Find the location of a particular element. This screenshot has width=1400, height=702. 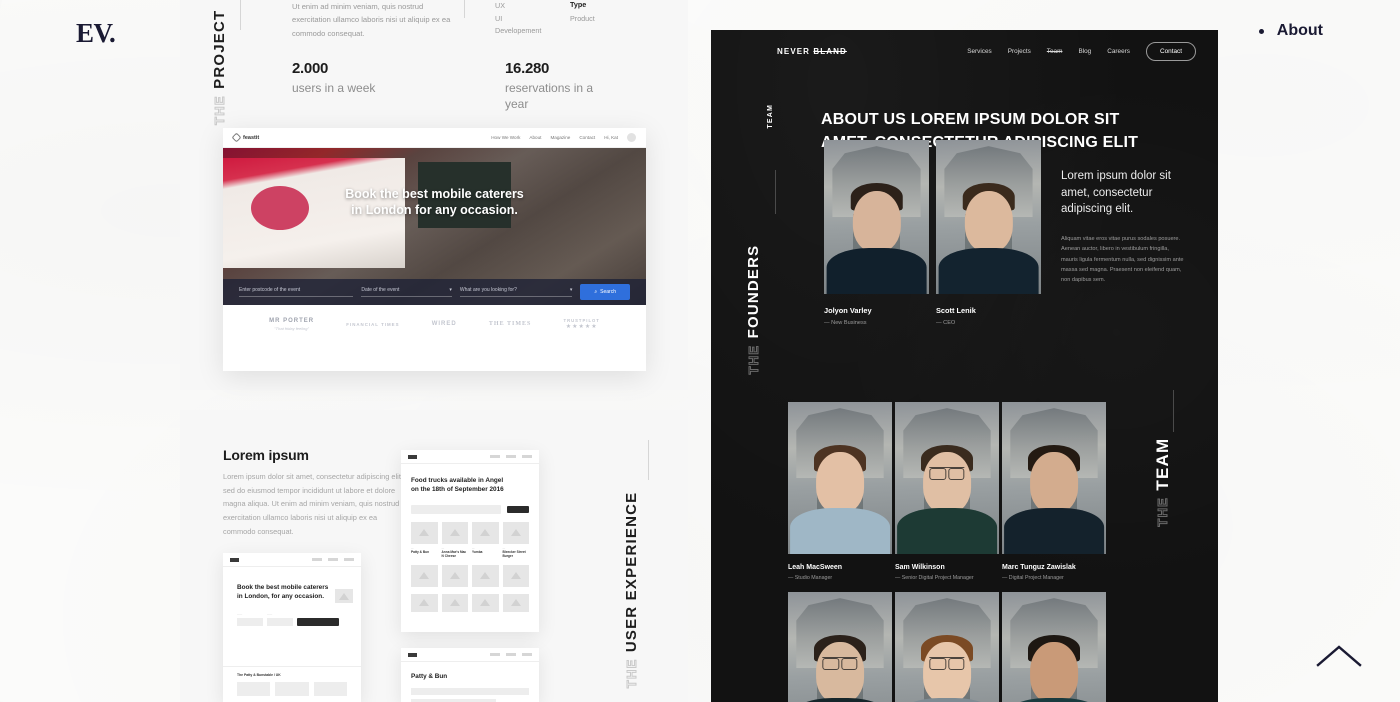

founder-card: Scott Lenik — CEO is located at coordinates (988, 233).